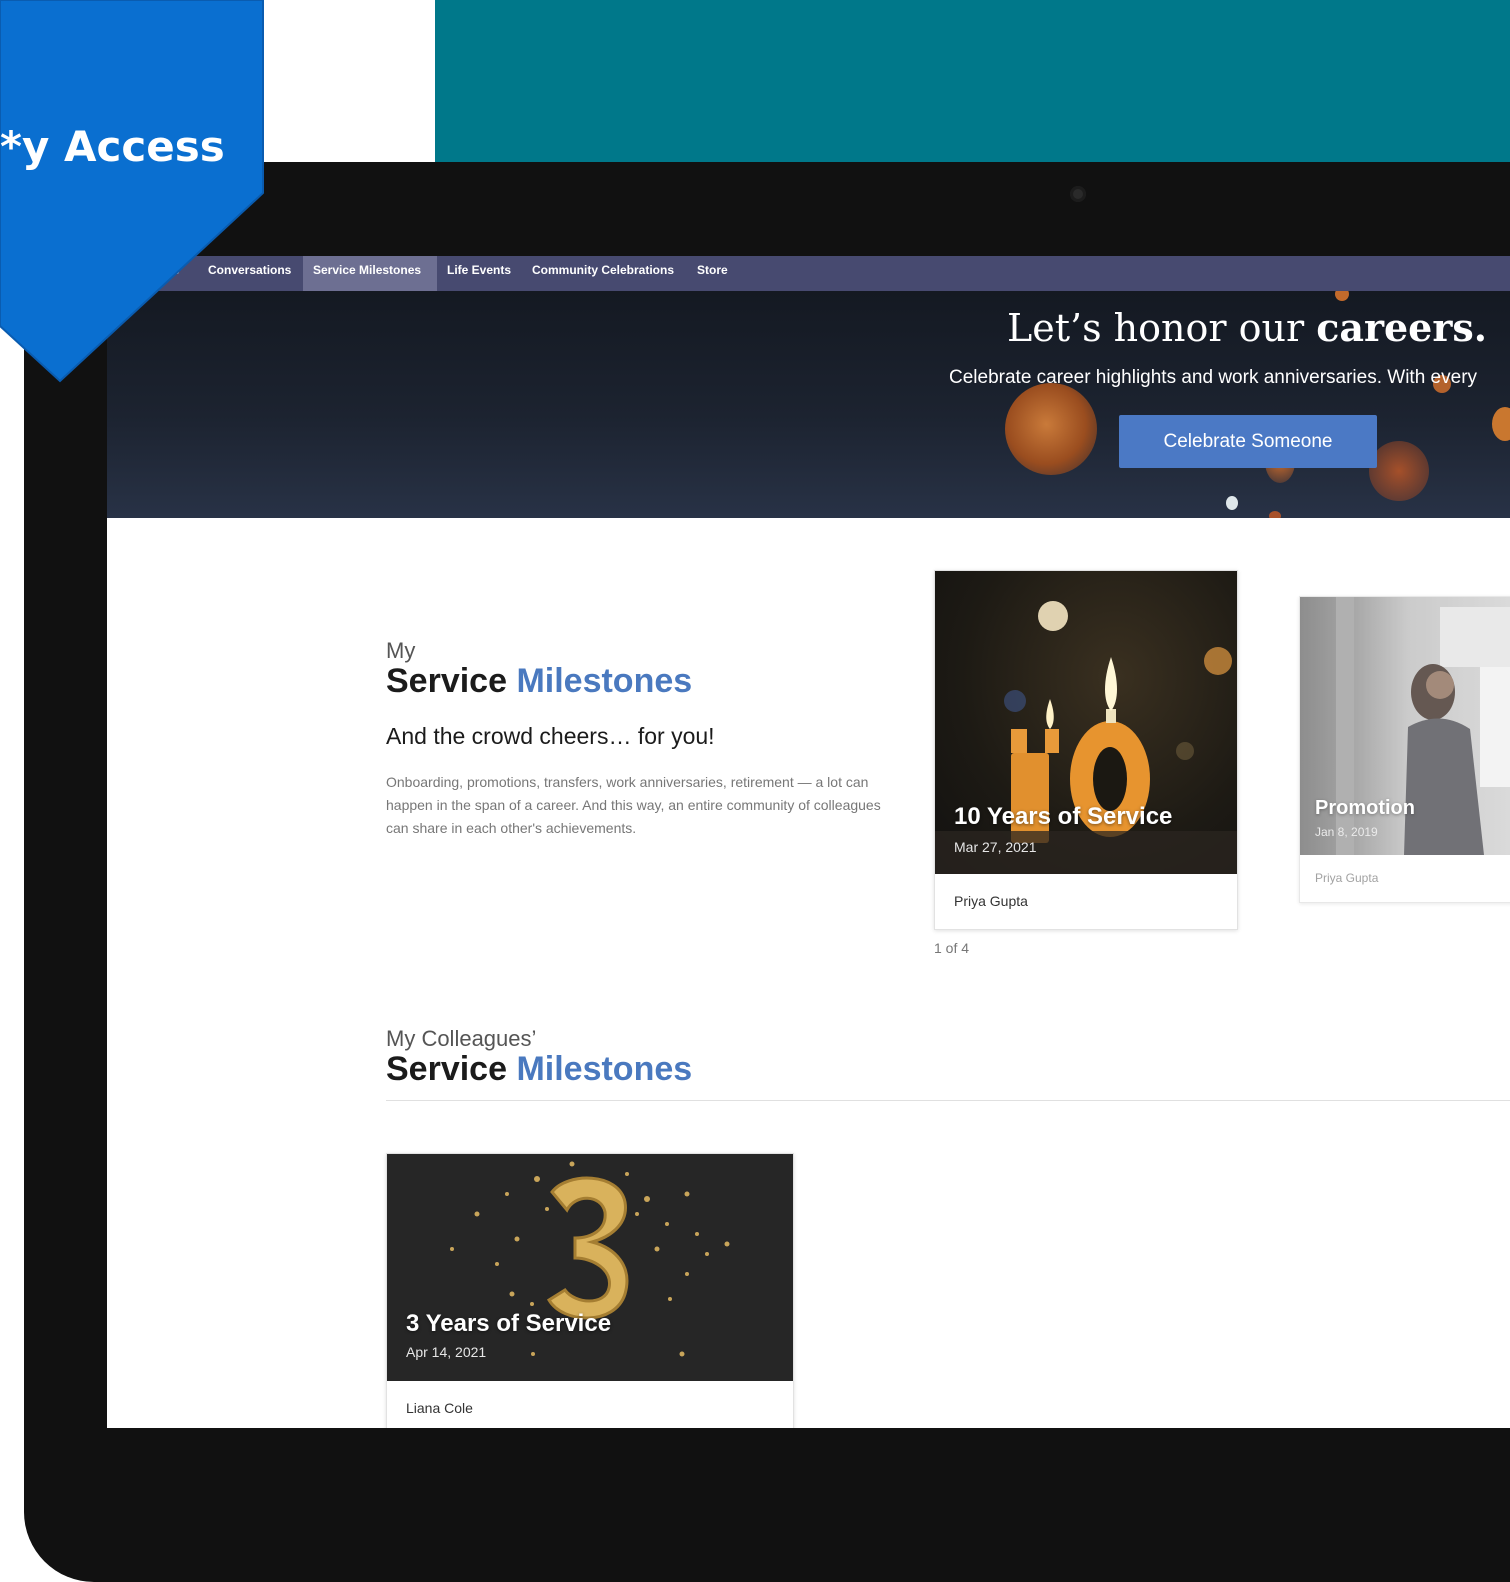 This screenshot has width=1510, height=1582. Describe the element at coordinates (479, 273) in the screenshot. I see `nav-item-life-events: Life Events` at that location.